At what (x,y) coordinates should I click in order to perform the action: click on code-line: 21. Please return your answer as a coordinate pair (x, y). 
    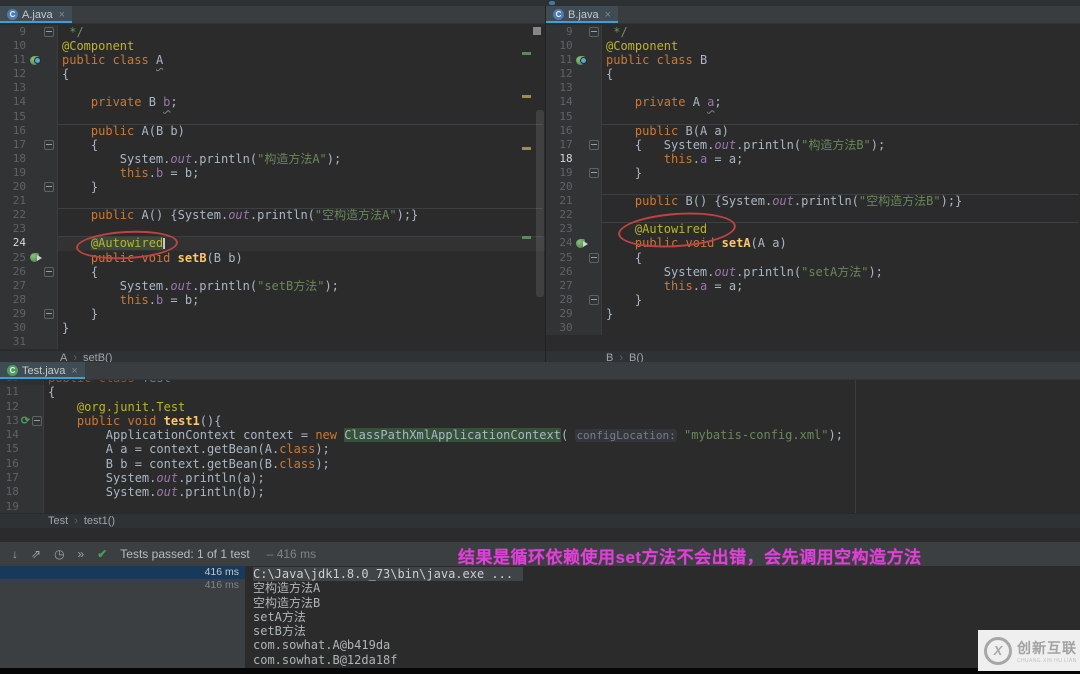
    Looking at the image, I should click on (272, 201).